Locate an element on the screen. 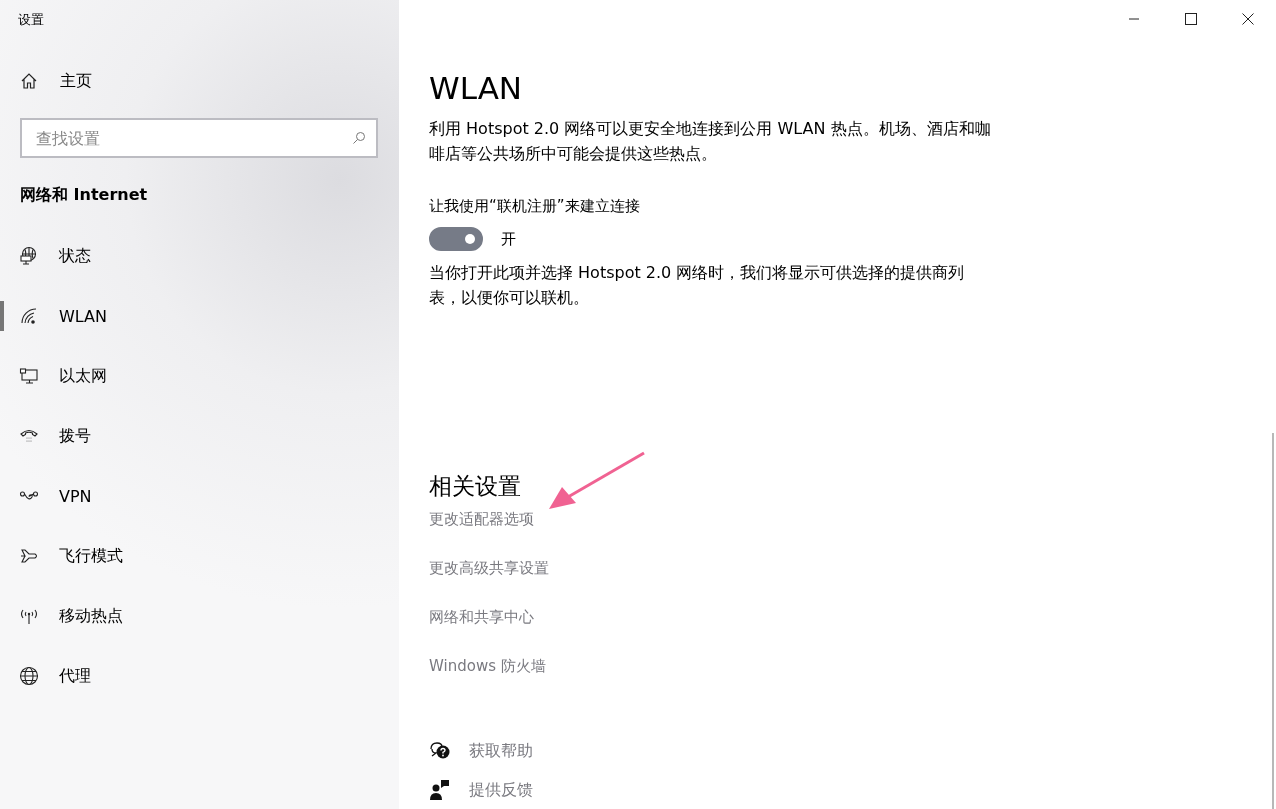 The height and width of the screenshot is (809, 1276). search-field: 查找设置 is located at coordinates (199, 138).